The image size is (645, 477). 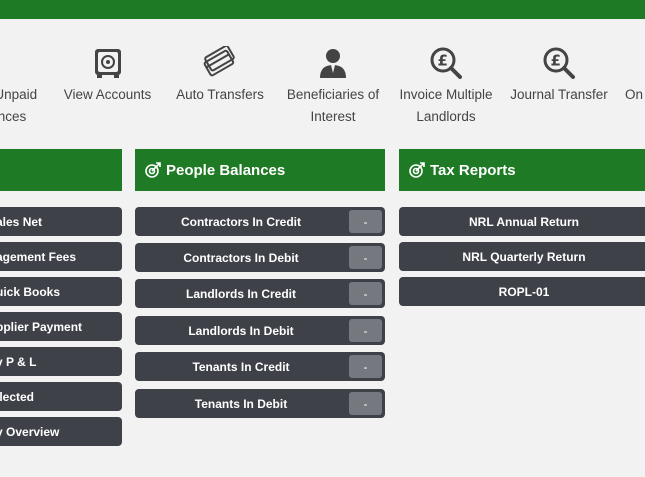 I want to click on button-label: ROPL-01, so click(x=524, y=291).